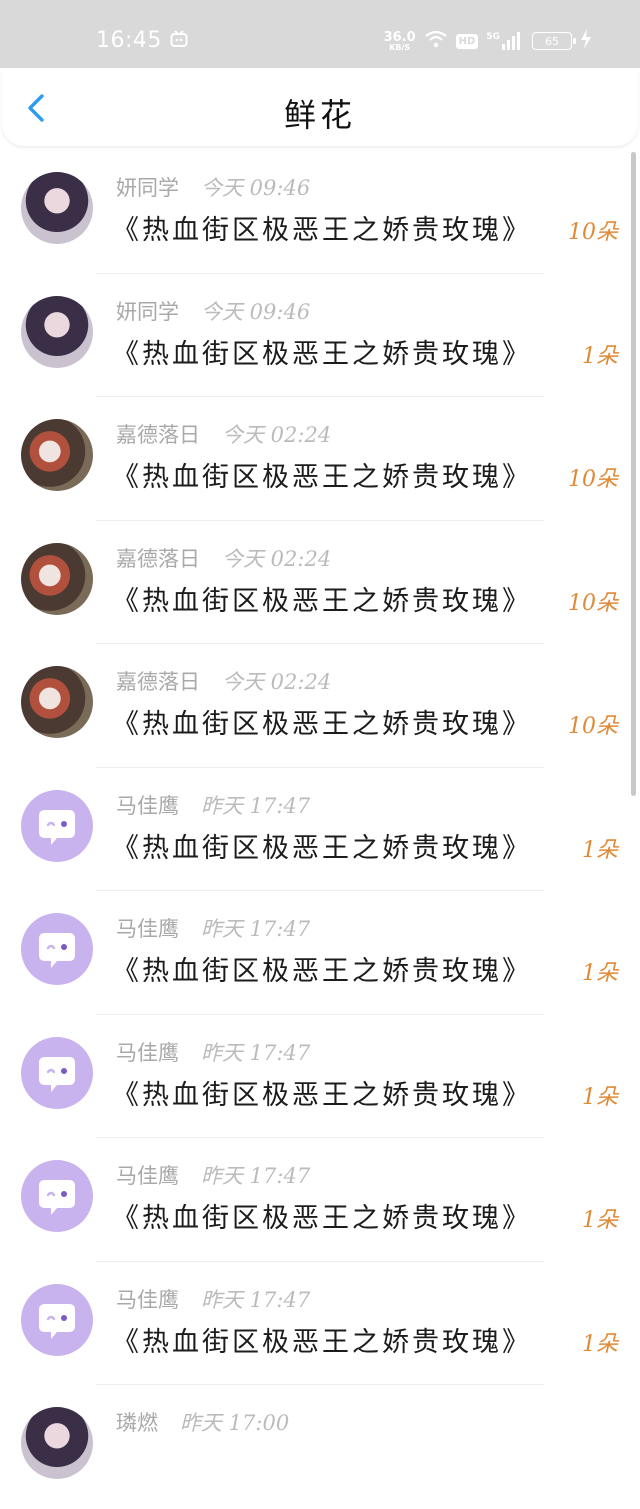 The width and height of the screenshot is (640, 1509). What do you see at coordinates (320, 1447) in the screenshot?
I see `list-item: 璘燃 昨天 17:00` at bounding box center [320, 1447].